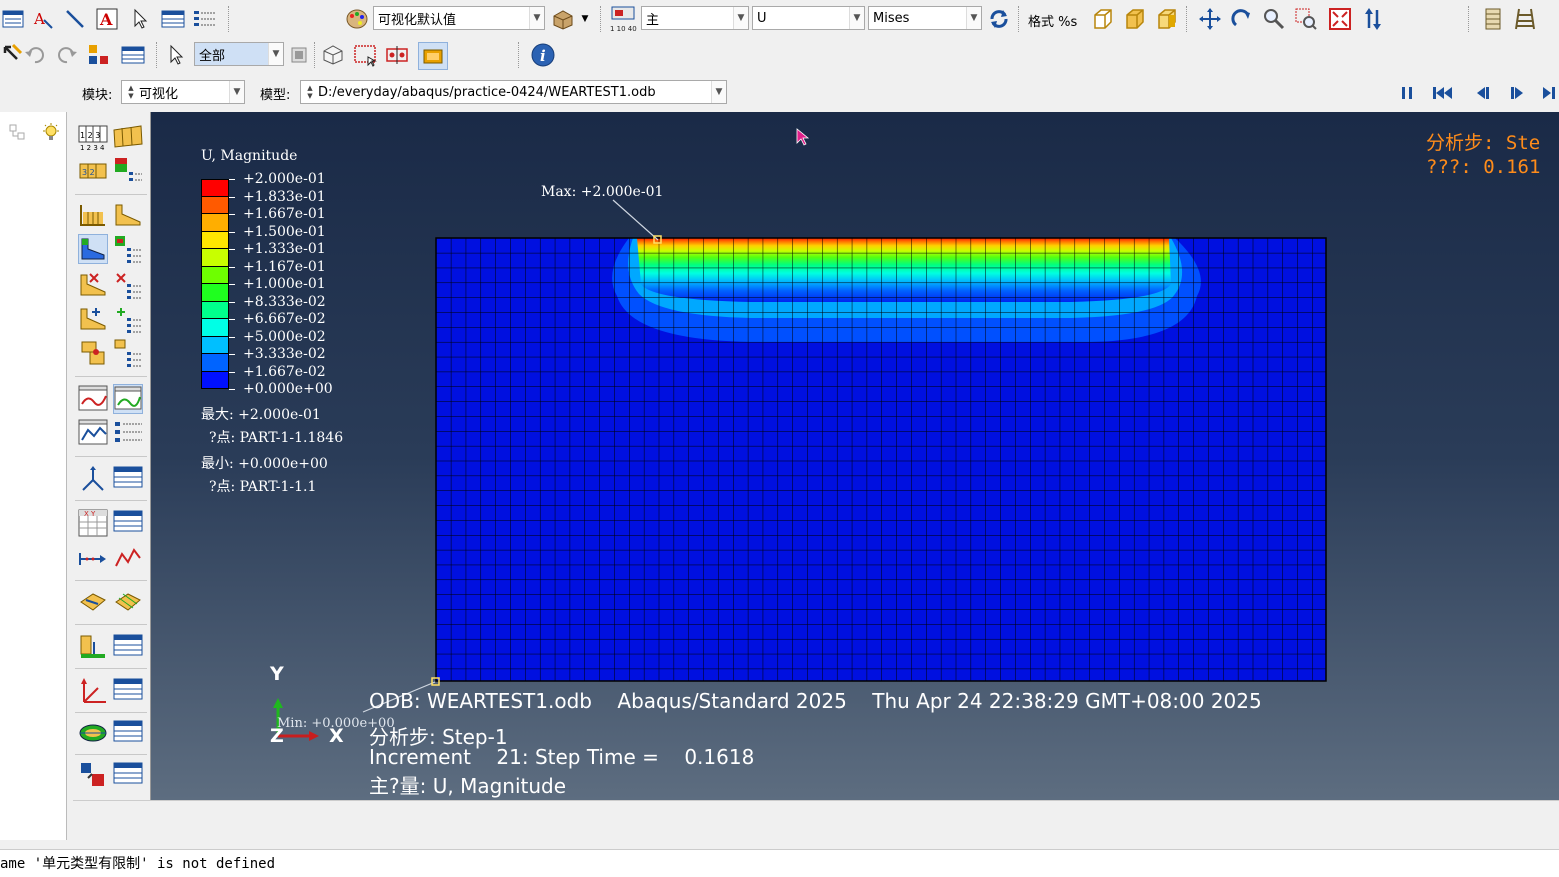 The height and width of the screenshot is (877, 1559). Describe the element at coordinates (33, 476) in the screenshot. I see `model-tree-panel` at that location.